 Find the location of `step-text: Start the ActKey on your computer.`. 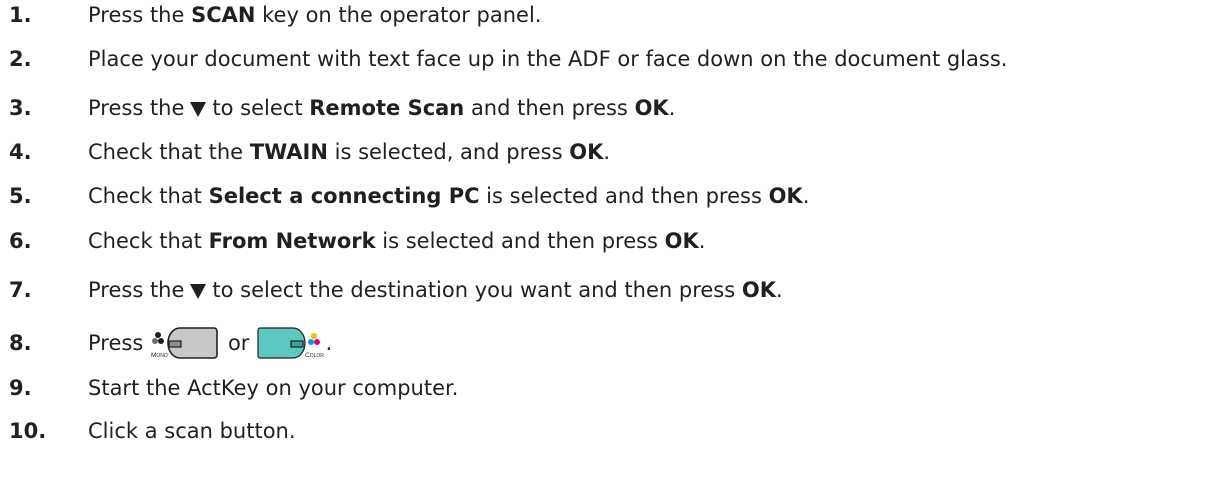

step-text: Start the ActKey on your computer. is located at coordinates (273, 388).